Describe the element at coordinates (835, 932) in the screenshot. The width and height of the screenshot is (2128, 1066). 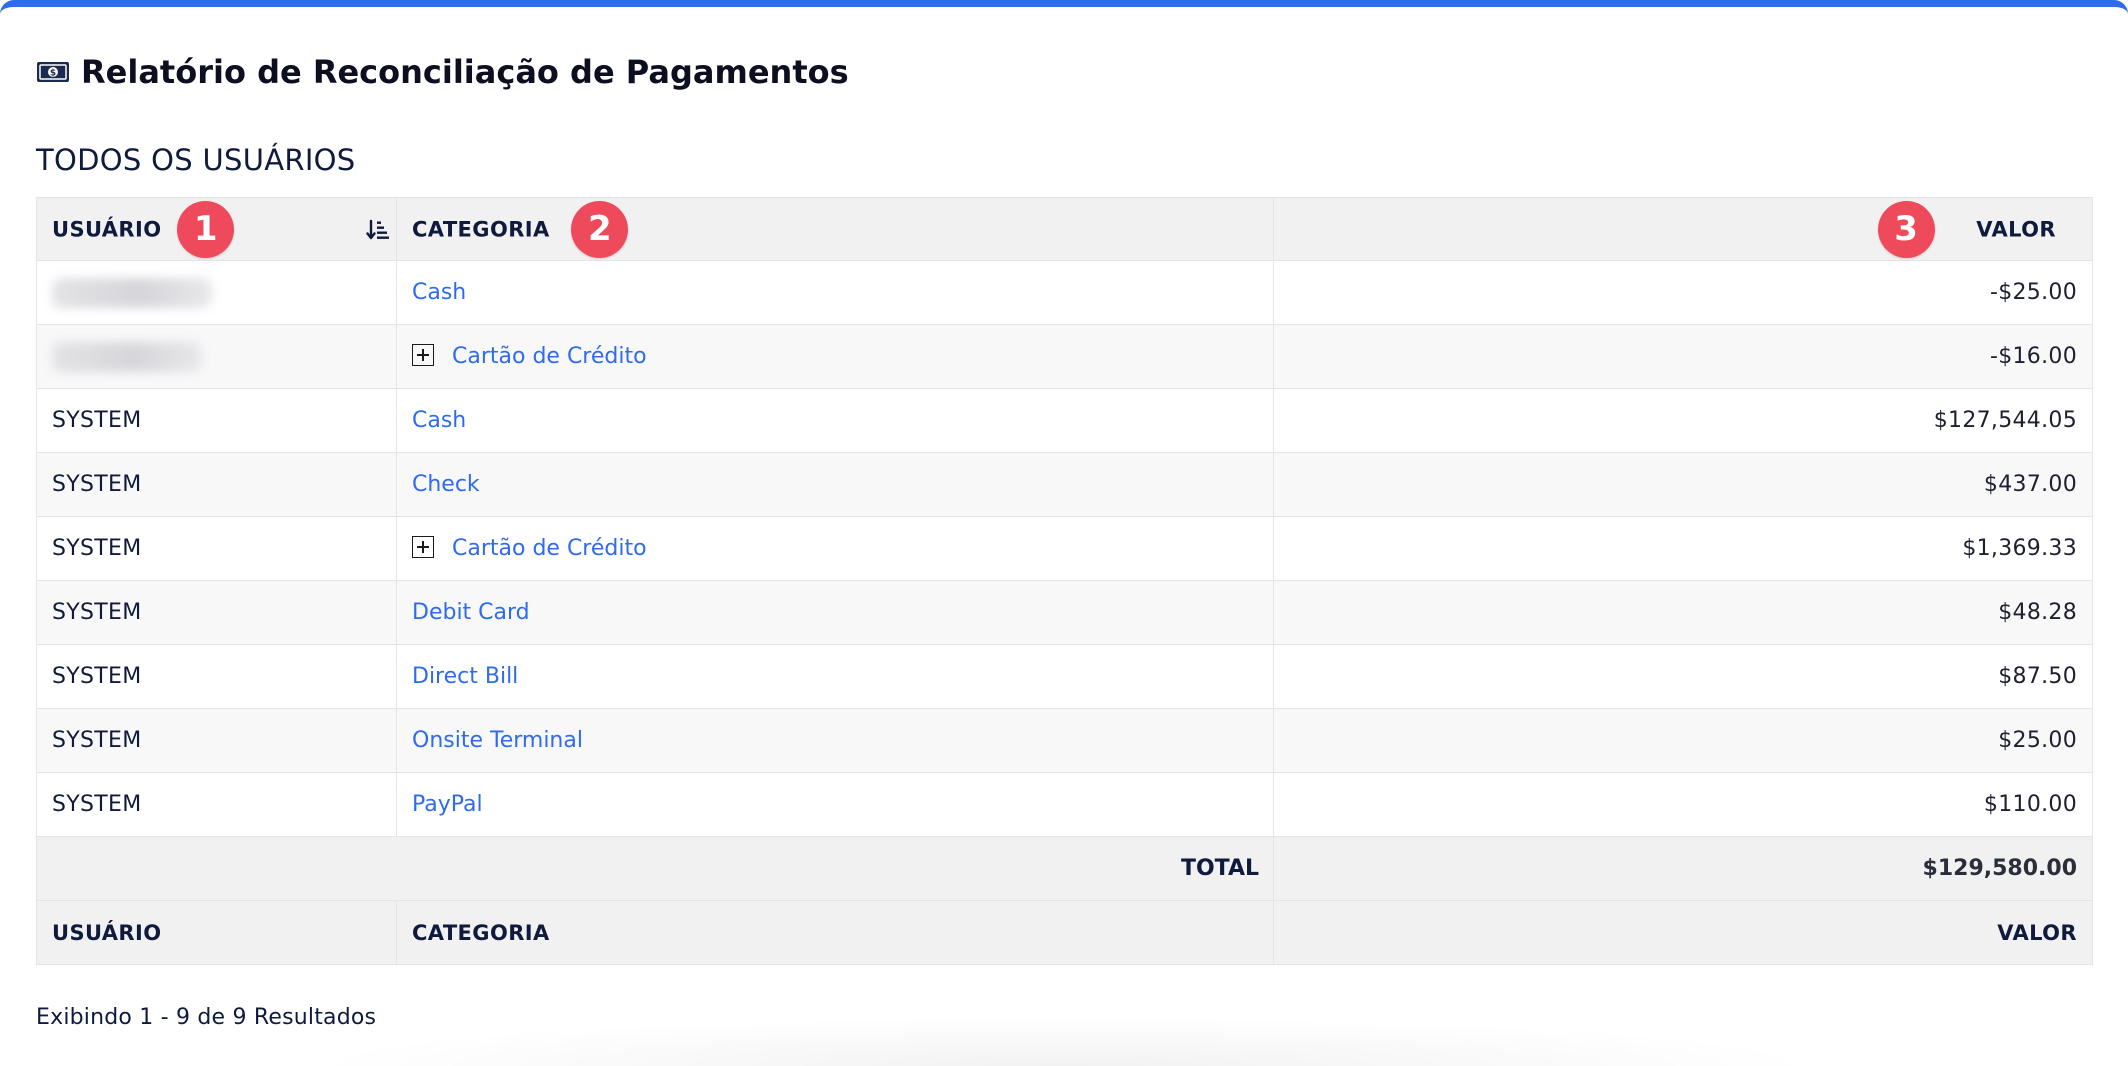
I see `category-column-footer: CATEGORIA` at that location.